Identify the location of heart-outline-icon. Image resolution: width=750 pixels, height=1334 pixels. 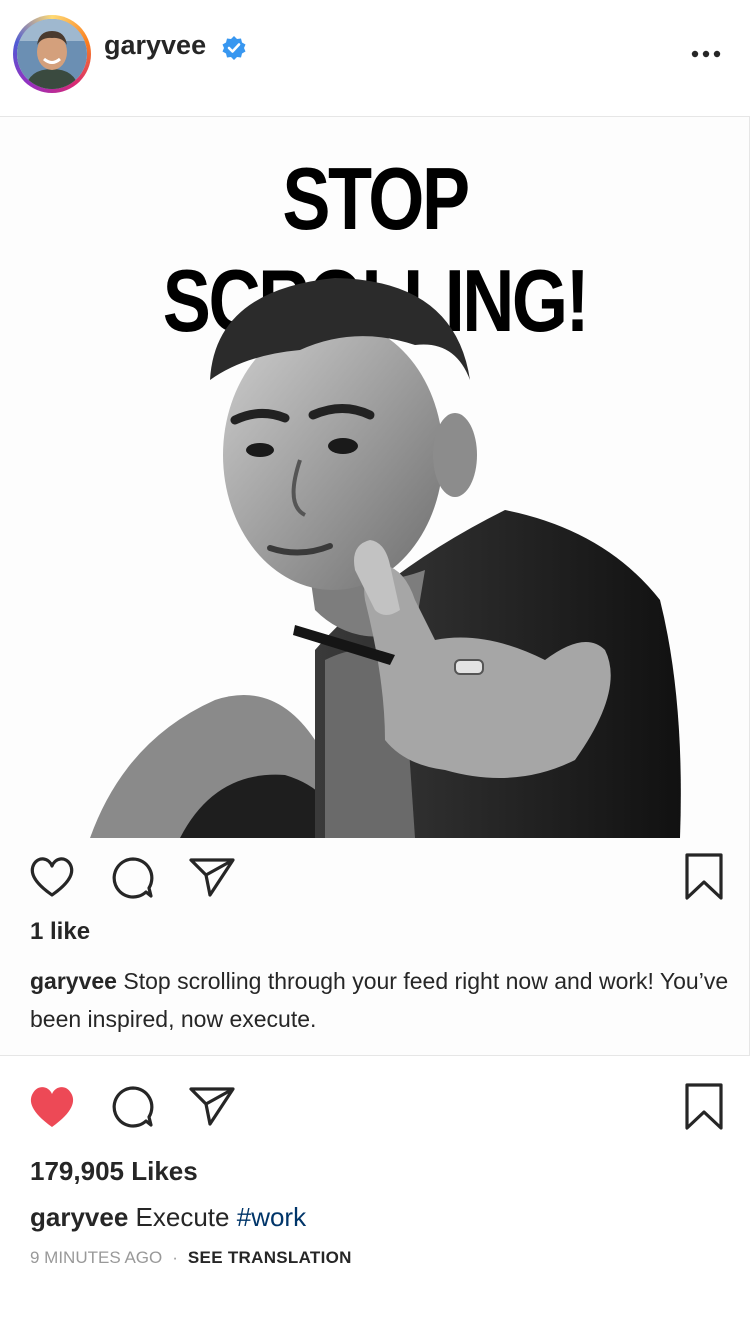
(52, 877).